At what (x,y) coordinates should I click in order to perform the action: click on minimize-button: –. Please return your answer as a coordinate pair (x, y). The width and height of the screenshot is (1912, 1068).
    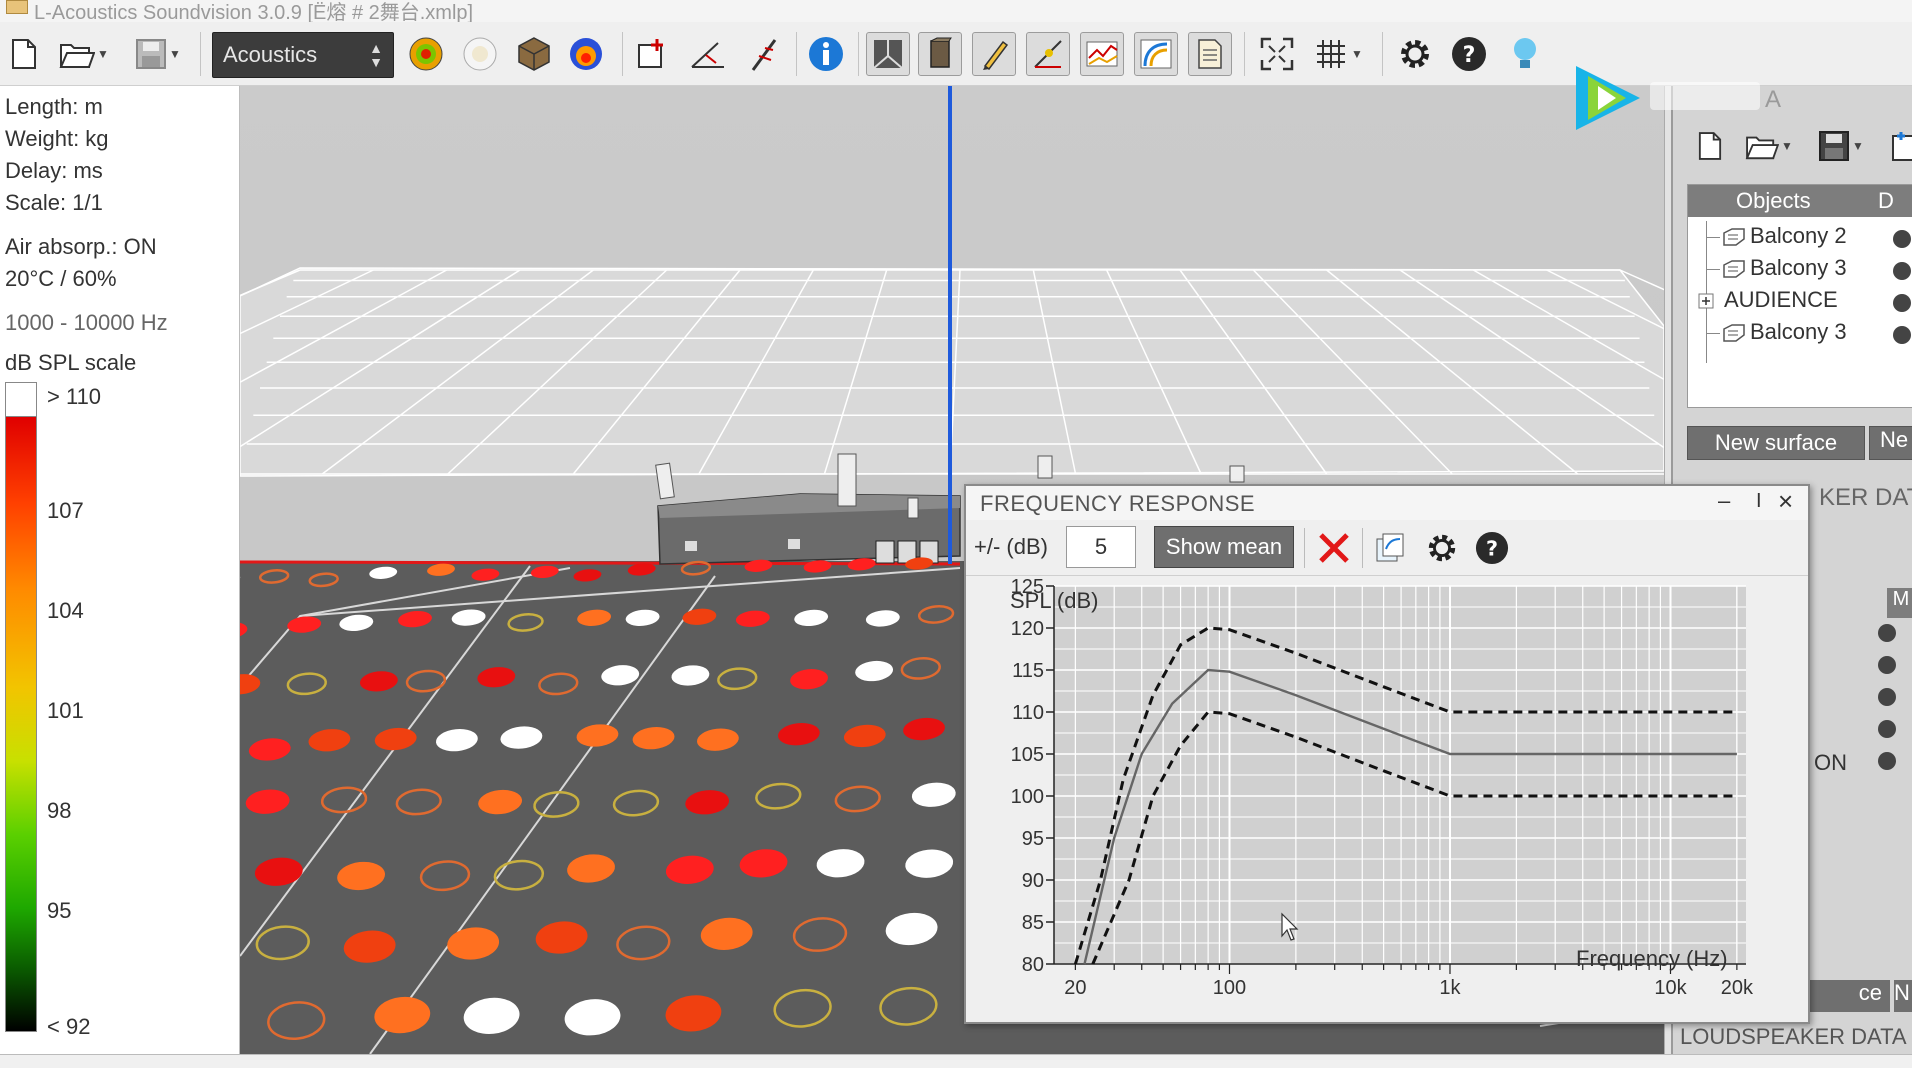
    Looking at the image, I should click on (1724, 501).